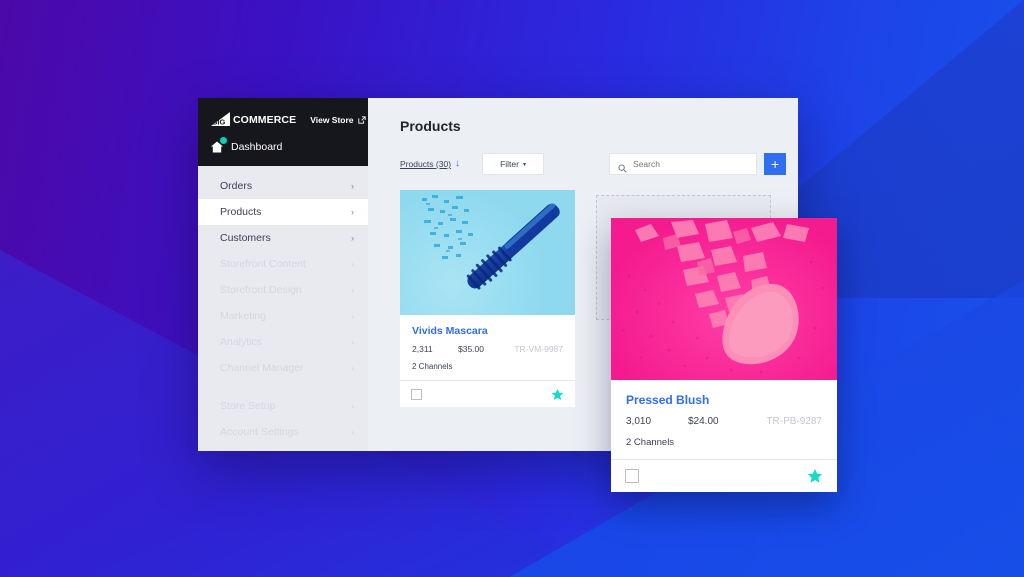  Describe the element at coordinates (583, 164) in the screenshot. I see `toolbar: Products (30) ↓ Filter ▾ +` at that location.